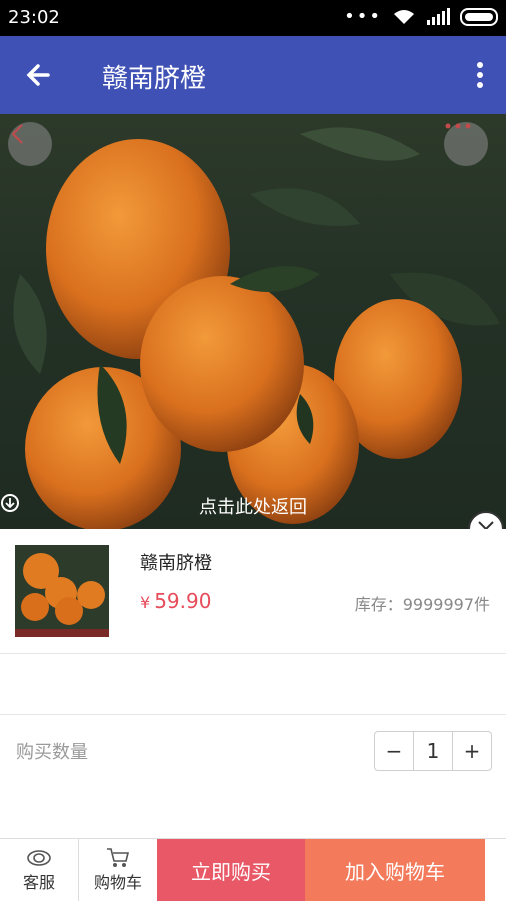 This screenshot has height=901, width=506. I want to click on product-name: 赣南脐橙, so click(176, 563).